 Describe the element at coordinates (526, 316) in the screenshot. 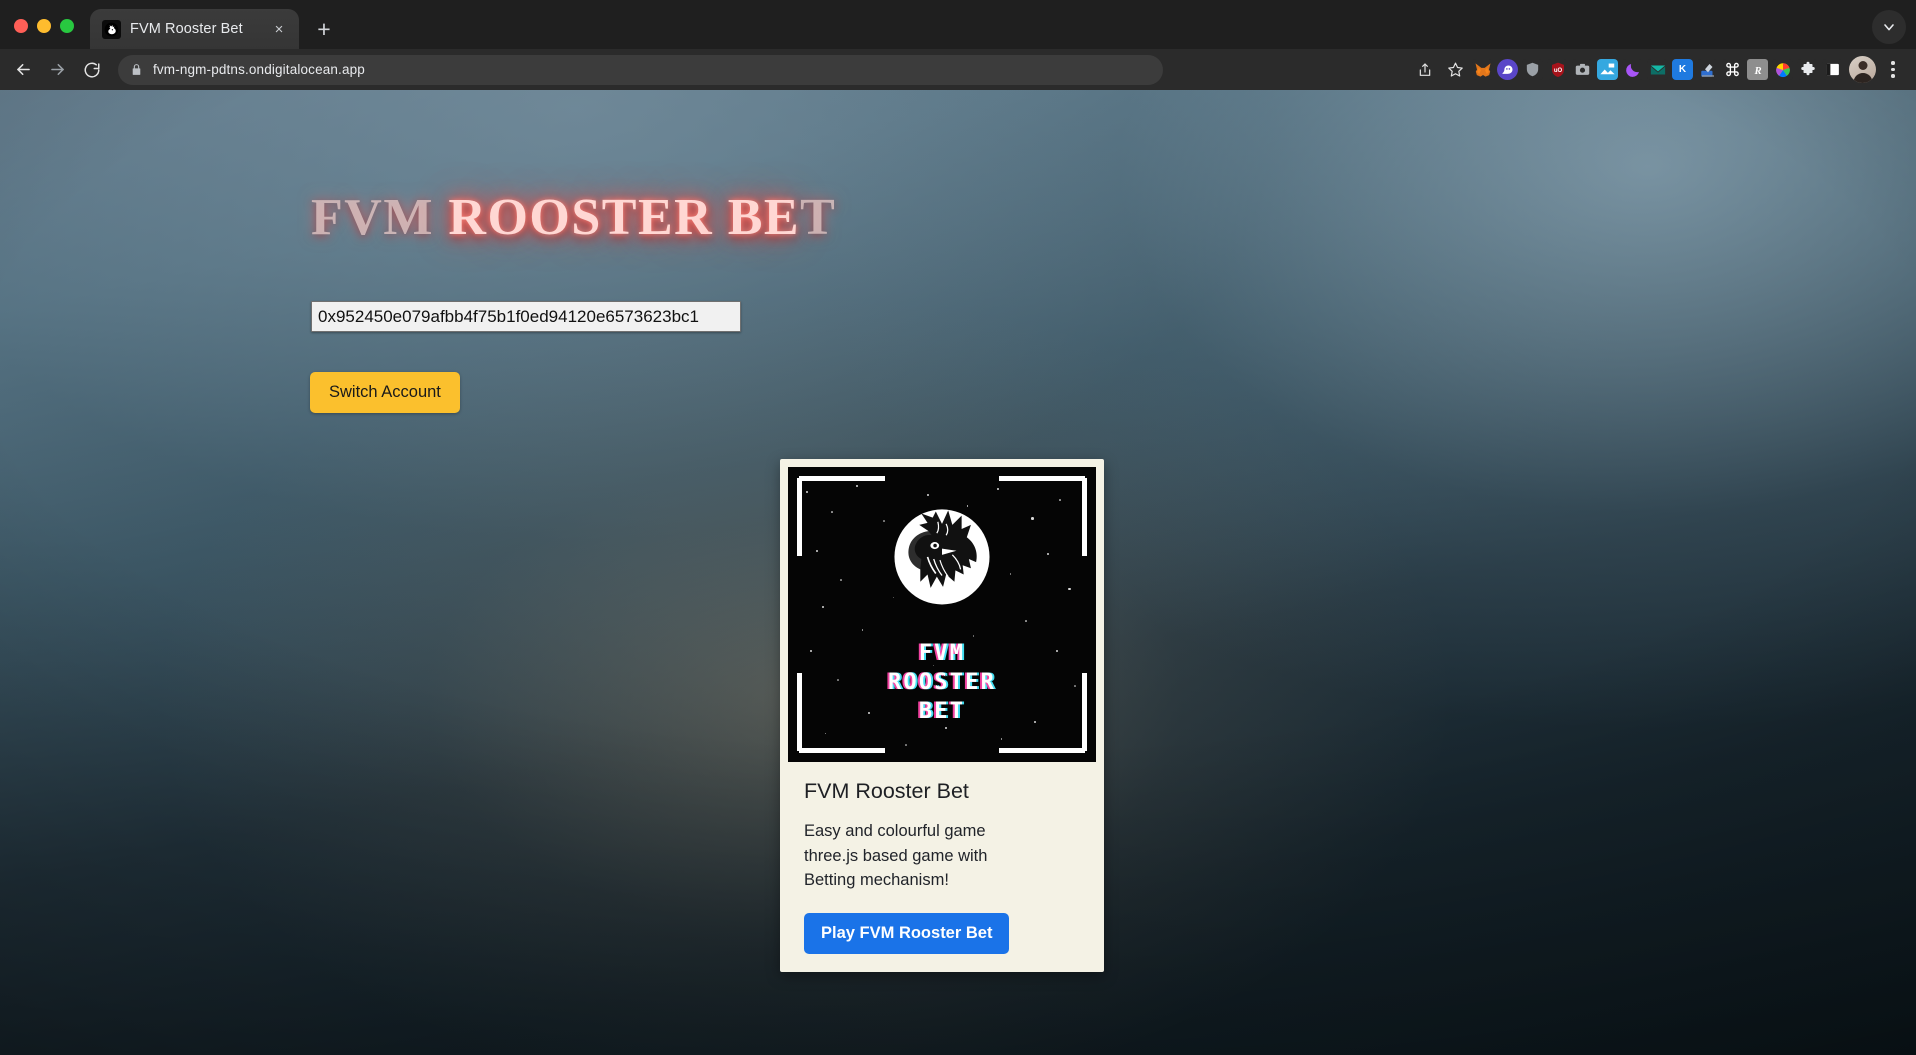

I see `wallet-address-input` at that location.